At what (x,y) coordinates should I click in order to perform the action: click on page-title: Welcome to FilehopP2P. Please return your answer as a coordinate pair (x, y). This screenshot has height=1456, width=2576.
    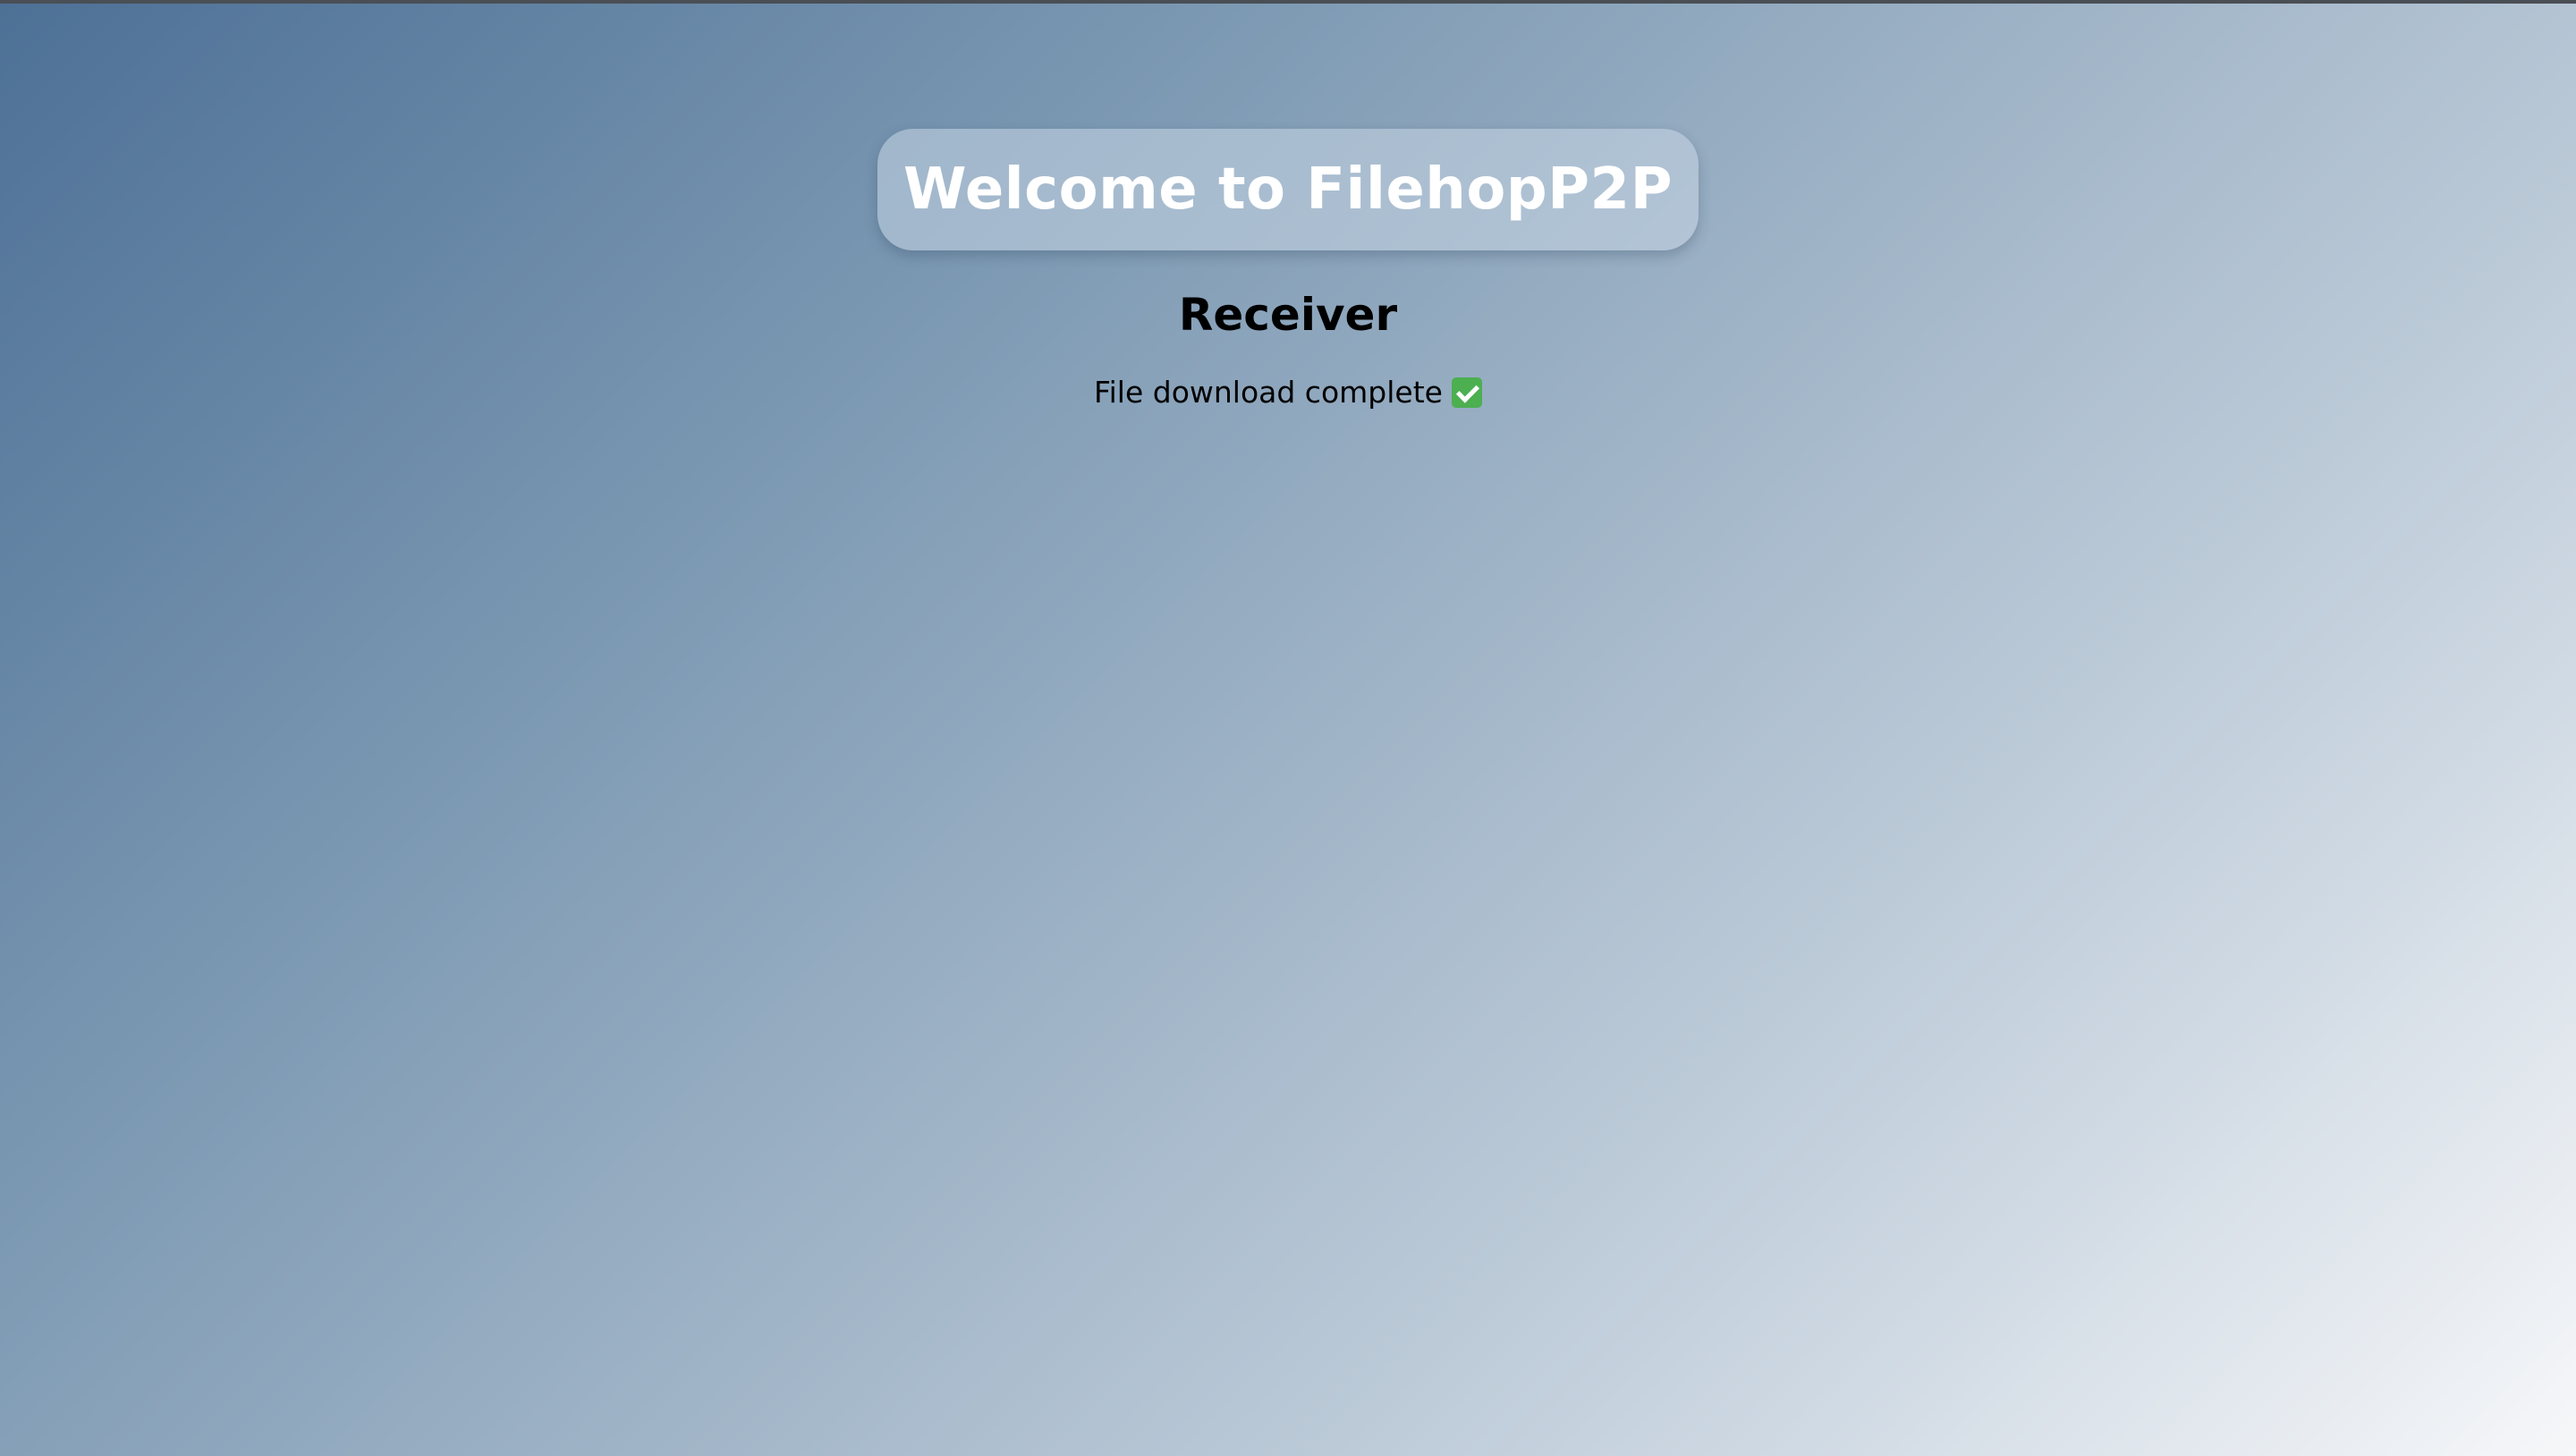
    Looking at the image, I should click on (1288, 190).